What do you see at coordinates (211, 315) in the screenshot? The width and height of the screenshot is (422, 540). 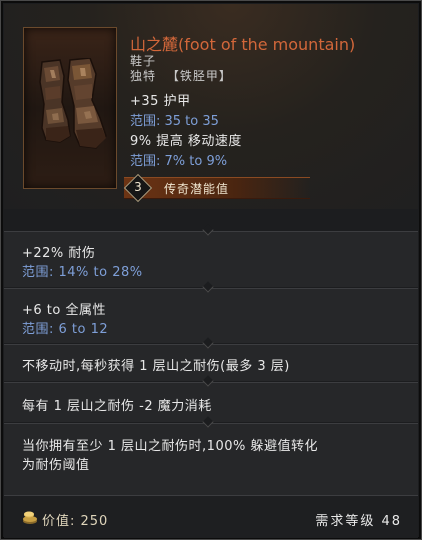 I see `affix-section: +6 to 全属性 范围: 6 to 12` at bounding box center [211, 315].